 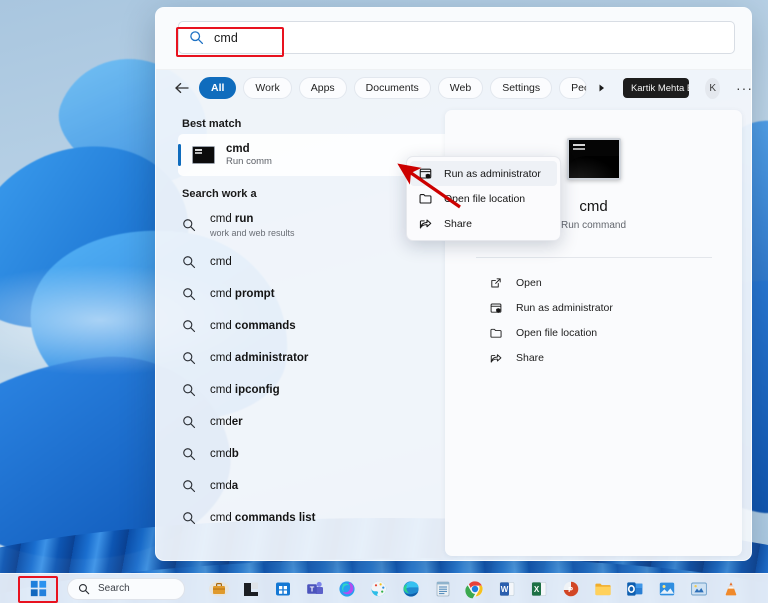 I want to click on action-run-as-administrator: Run as administrator, so click(x=593, y=307).